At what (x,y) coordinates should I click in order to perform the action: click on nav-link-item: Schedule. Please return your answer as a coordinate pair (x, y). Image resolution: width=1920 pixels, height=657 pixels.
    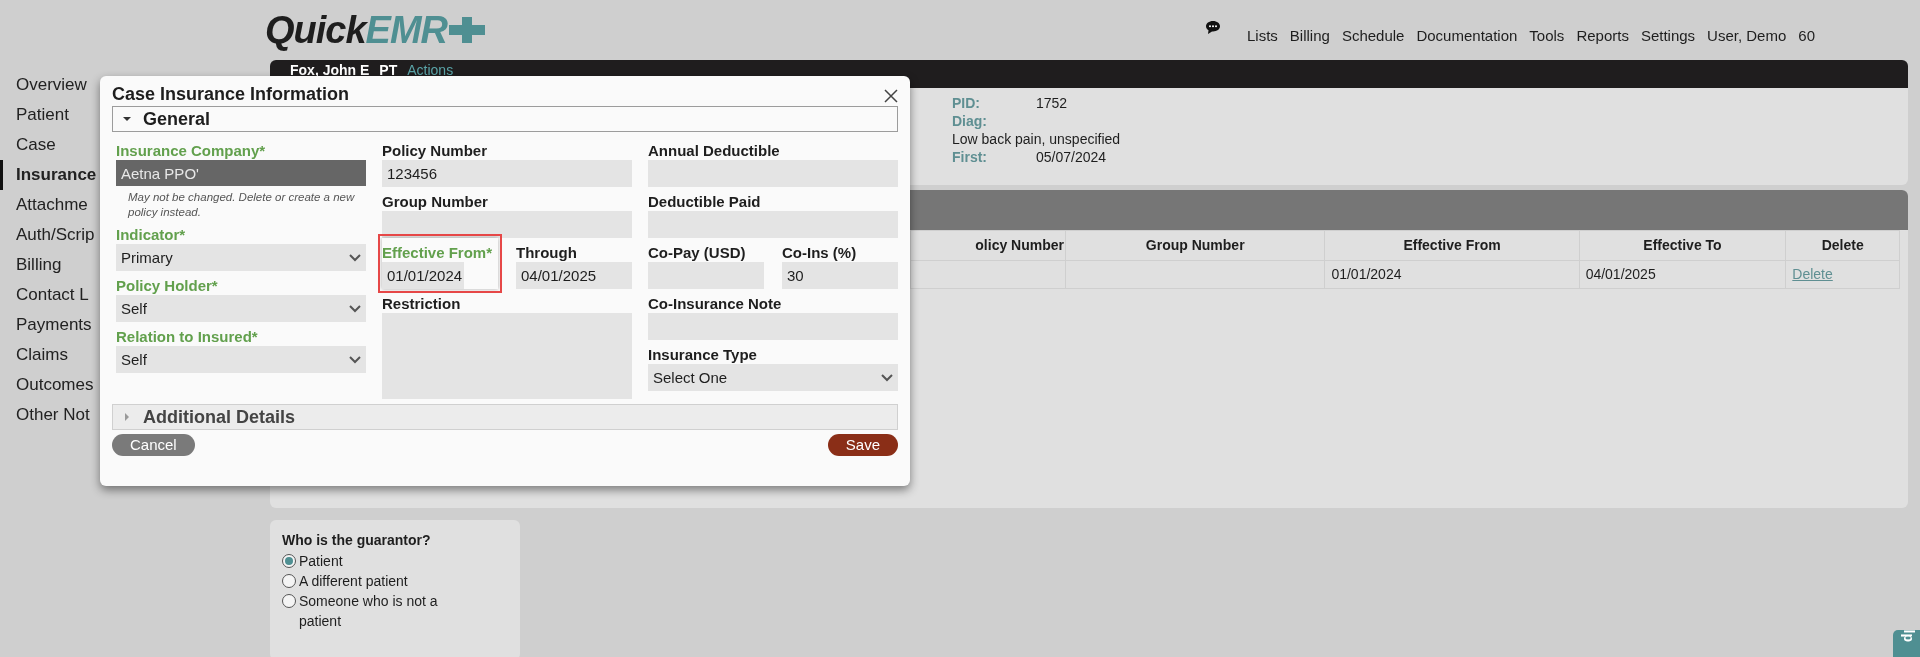
    Looking at the image, I should click on (1373, 36).